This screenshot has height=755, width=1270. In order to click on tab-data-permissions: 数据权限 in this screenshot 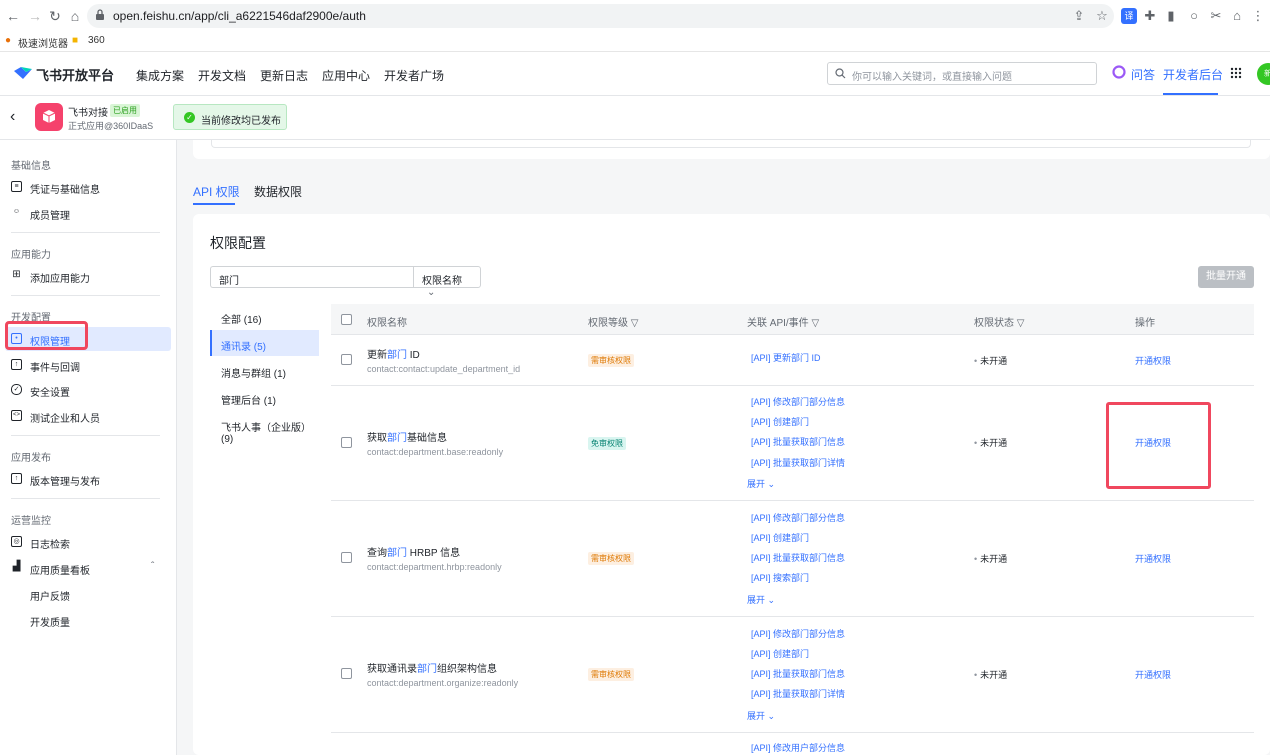, I will do `click(278, 191)`.